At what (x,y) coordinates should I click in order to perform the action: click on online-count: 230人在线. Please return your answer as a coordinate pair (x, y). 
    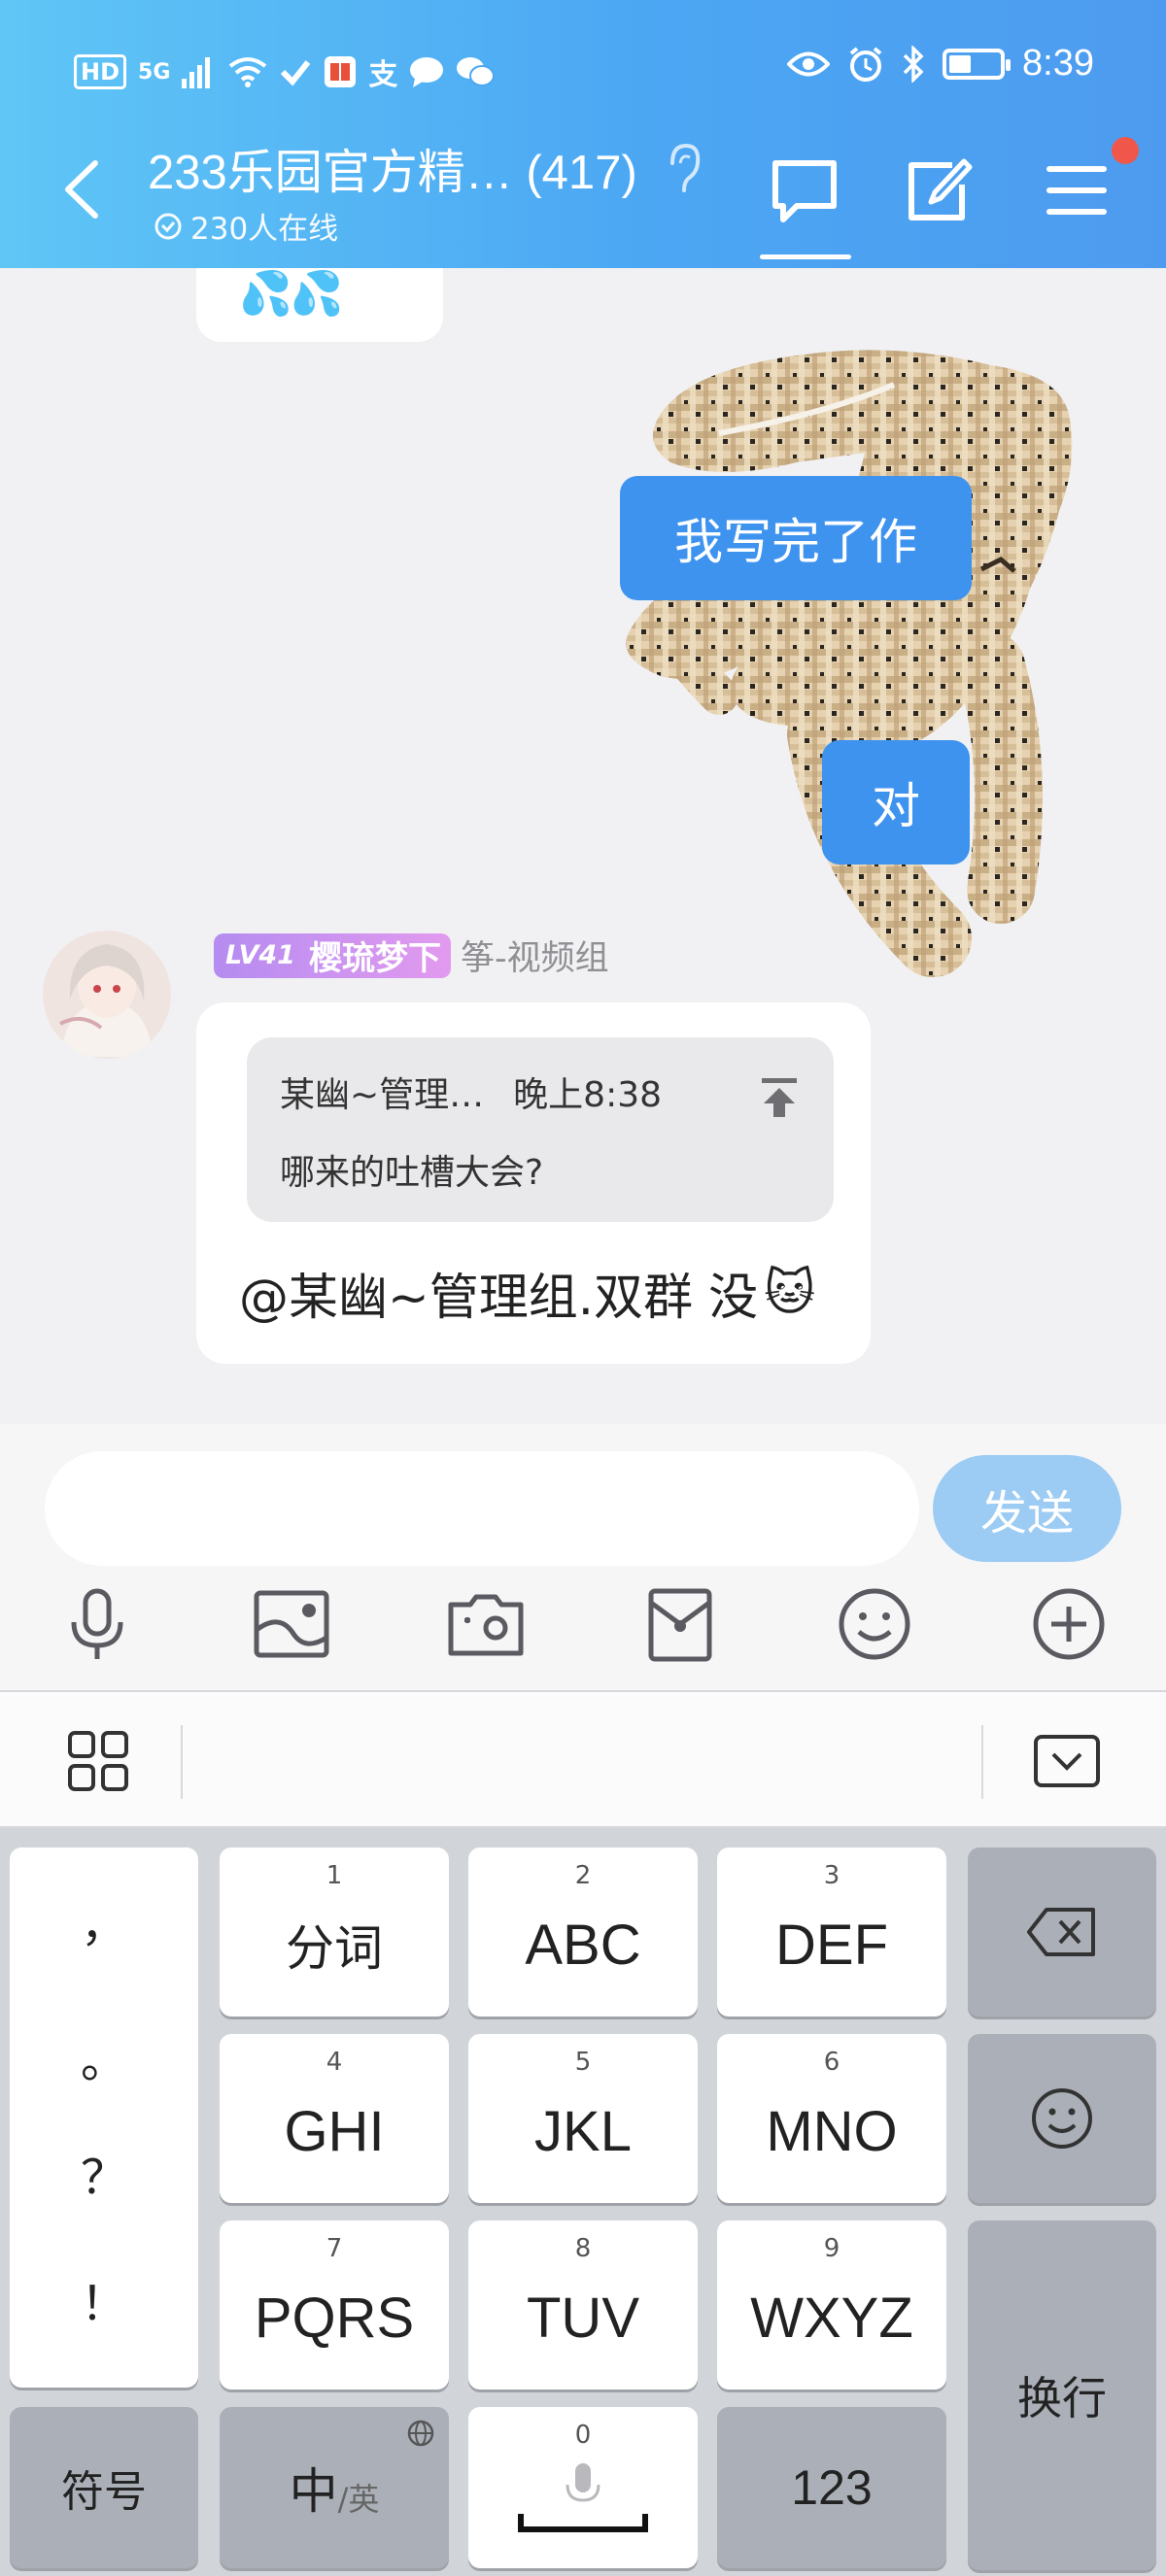
    Looking at the image, I should click on (246, 226).